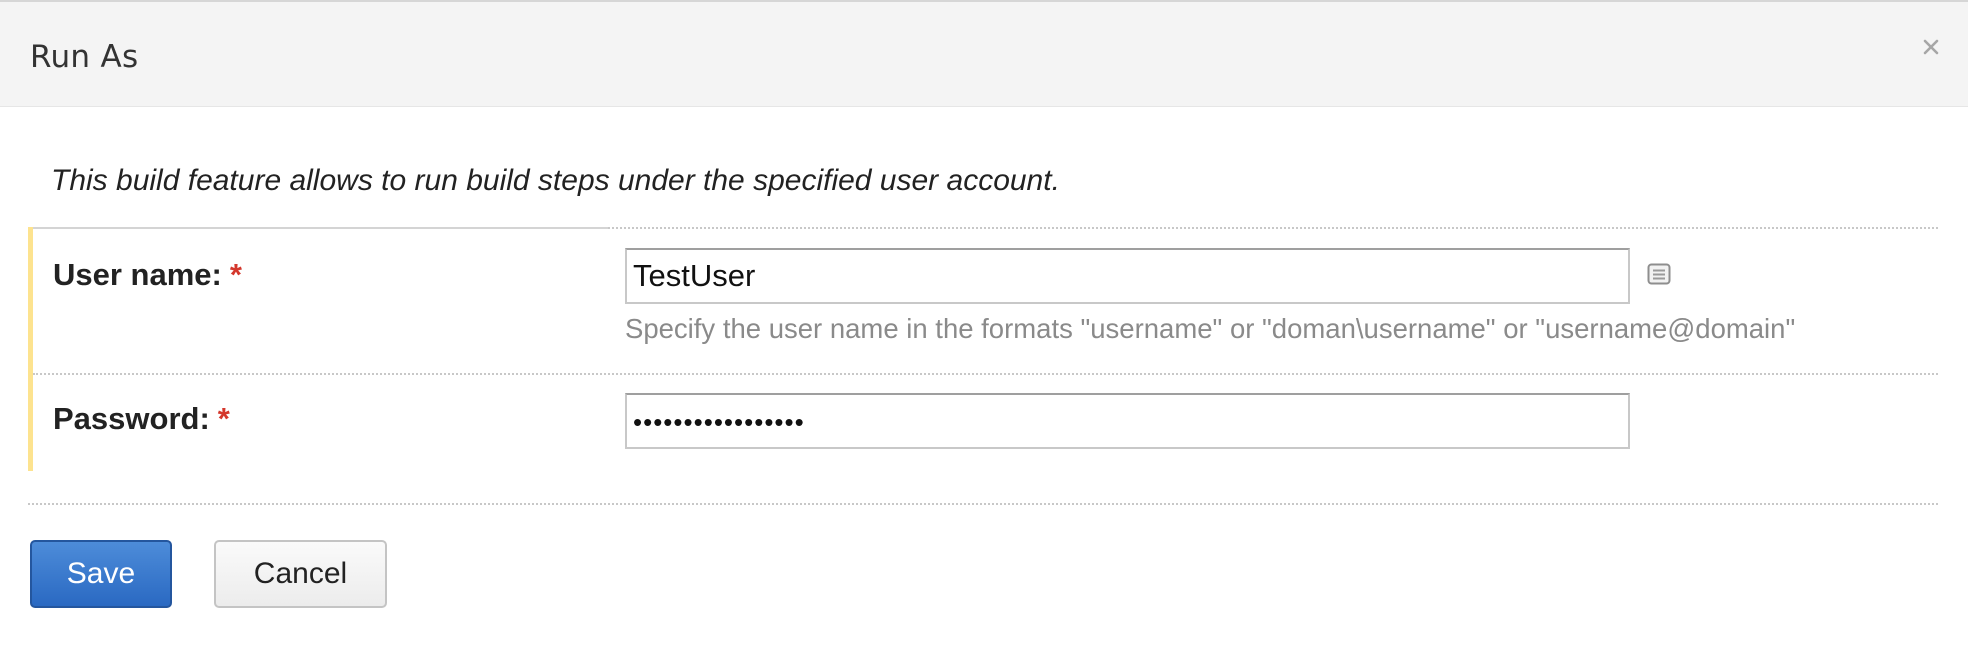 This screenshot has width=1968, height=647. I want to click on row-divider, so click(985, 374).